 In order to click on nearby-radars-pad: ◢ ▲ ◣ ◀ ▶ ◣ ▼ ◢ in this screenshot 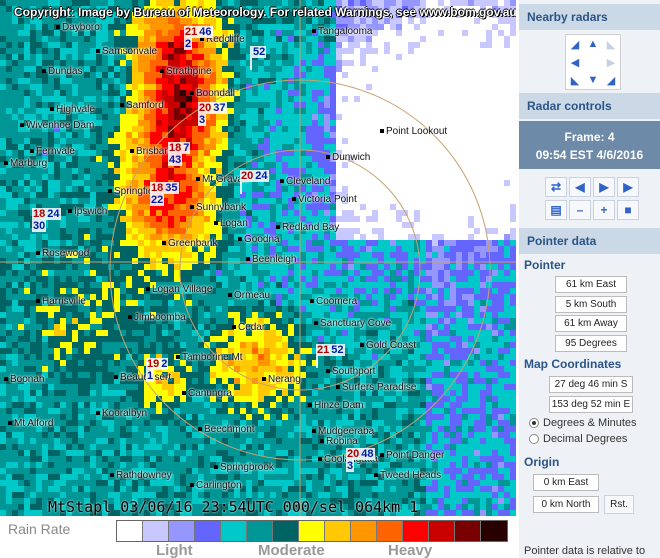, I will do `click(593, 62)`.